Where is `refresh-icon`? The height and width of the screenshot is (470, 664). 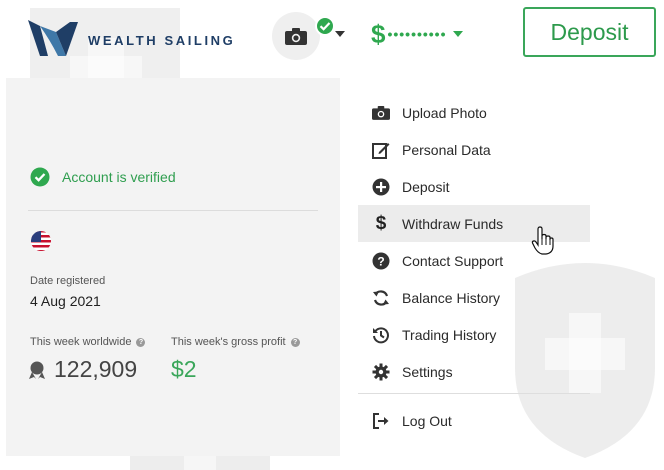
refresh-icon is located at coordinates (381, 298).